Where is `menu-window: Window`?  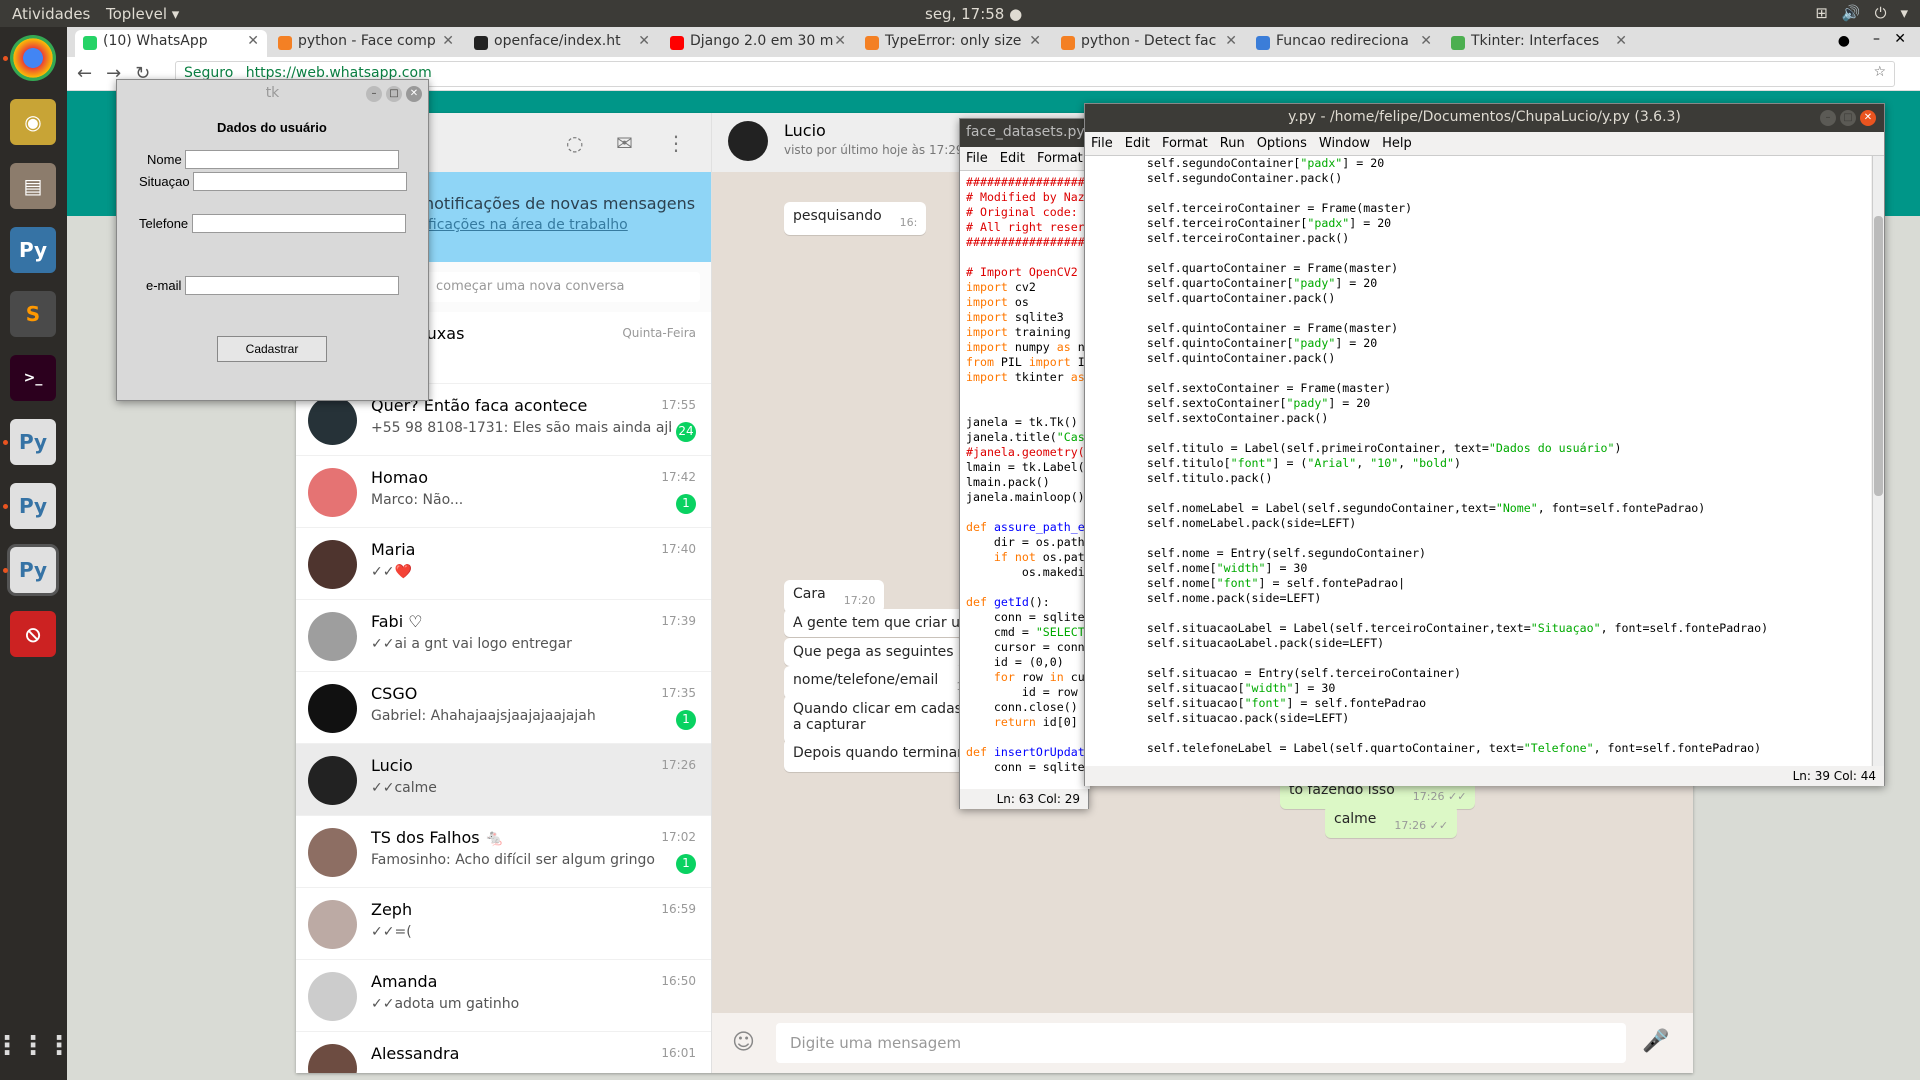 menu-window: Window is located at coordinates (1344, 143).